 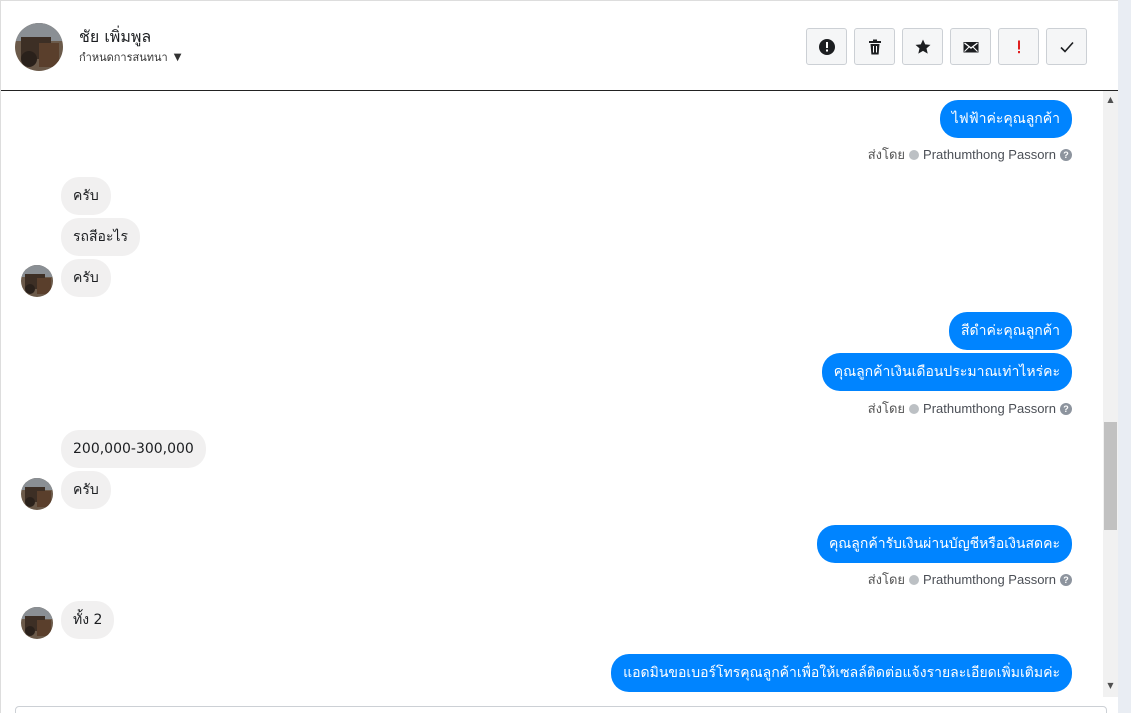 I want to click on message-scrollbar: ▲ ▼, so click(x=1110, y=394).